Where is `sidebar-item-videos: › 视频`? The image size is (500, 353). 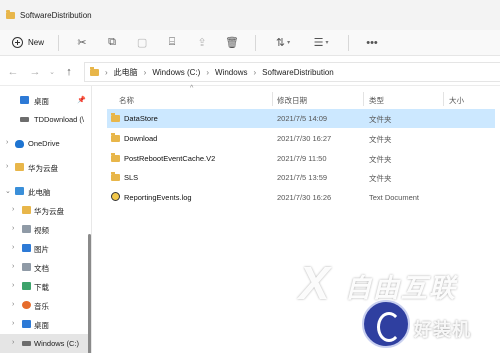 sidebar-item-videos: › 视频 is located at coordinates (45, 229).